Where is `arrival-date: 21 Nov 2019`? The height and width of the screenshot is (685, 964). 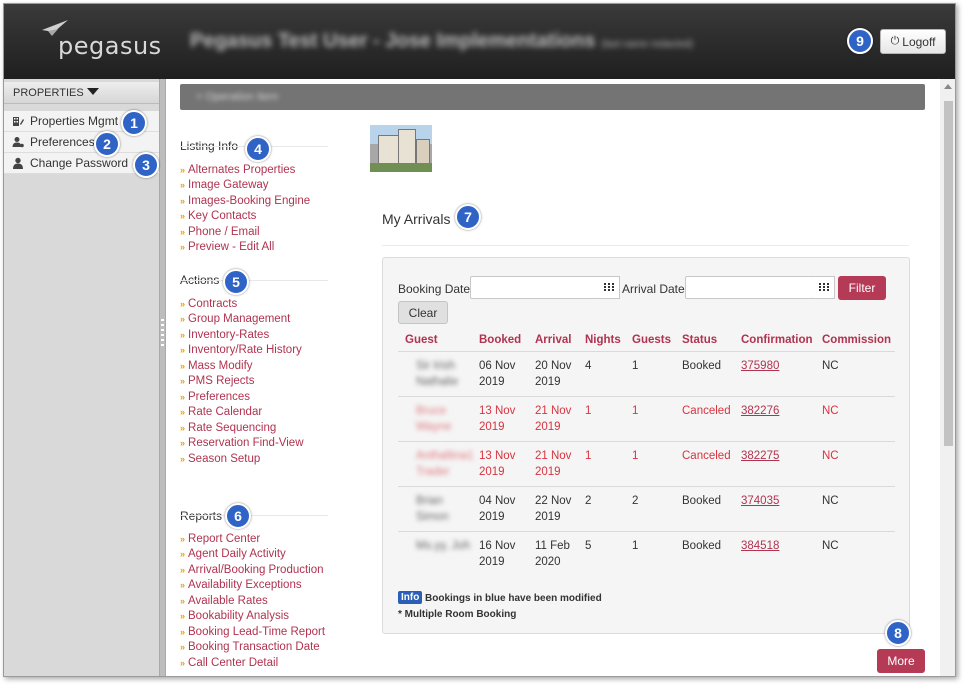 arrival-date: 21 Nov 2019 is located at coordinates (553, 464).